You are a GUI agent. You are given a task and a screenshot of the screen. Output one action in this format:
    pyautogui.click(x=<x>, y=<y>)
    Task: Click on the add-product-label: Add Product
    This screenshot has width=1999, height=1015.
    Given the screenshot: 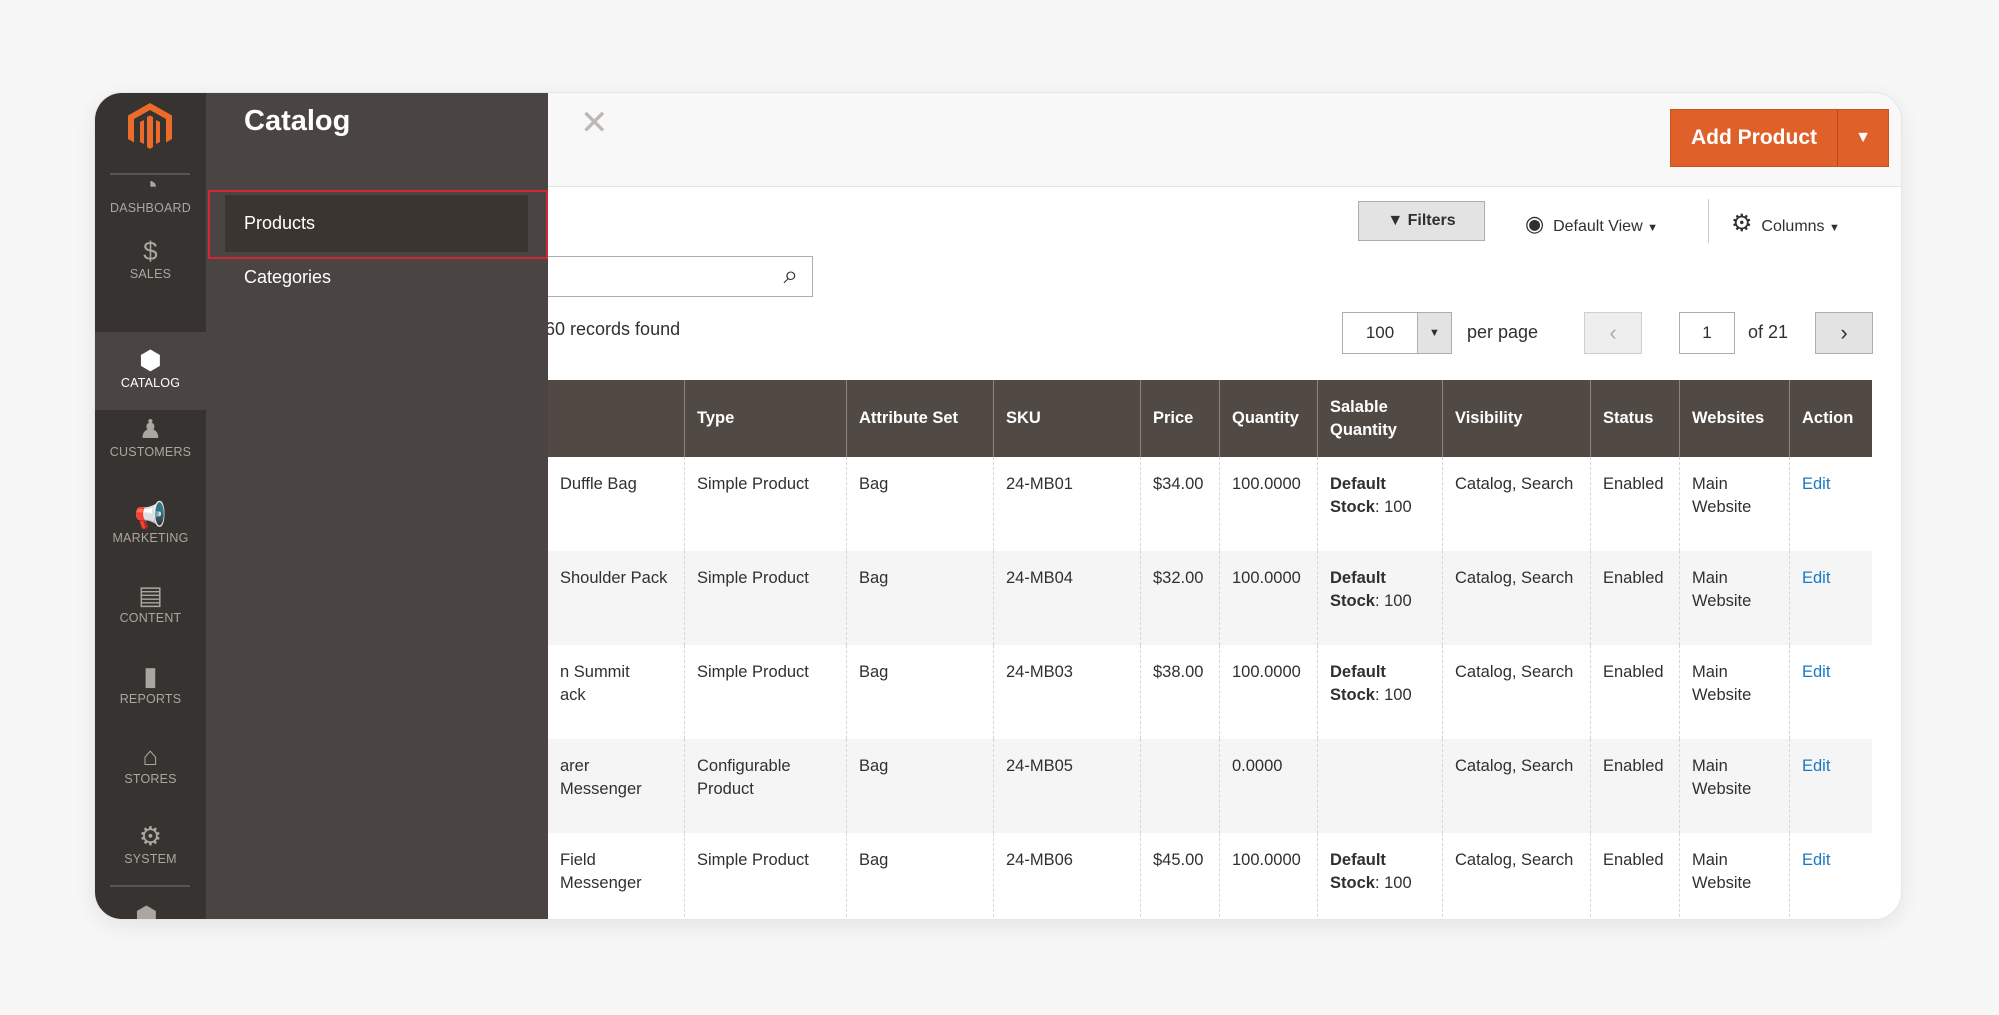 What is the action you would take?
    pyautogui.click(x=1754, y=138)
    